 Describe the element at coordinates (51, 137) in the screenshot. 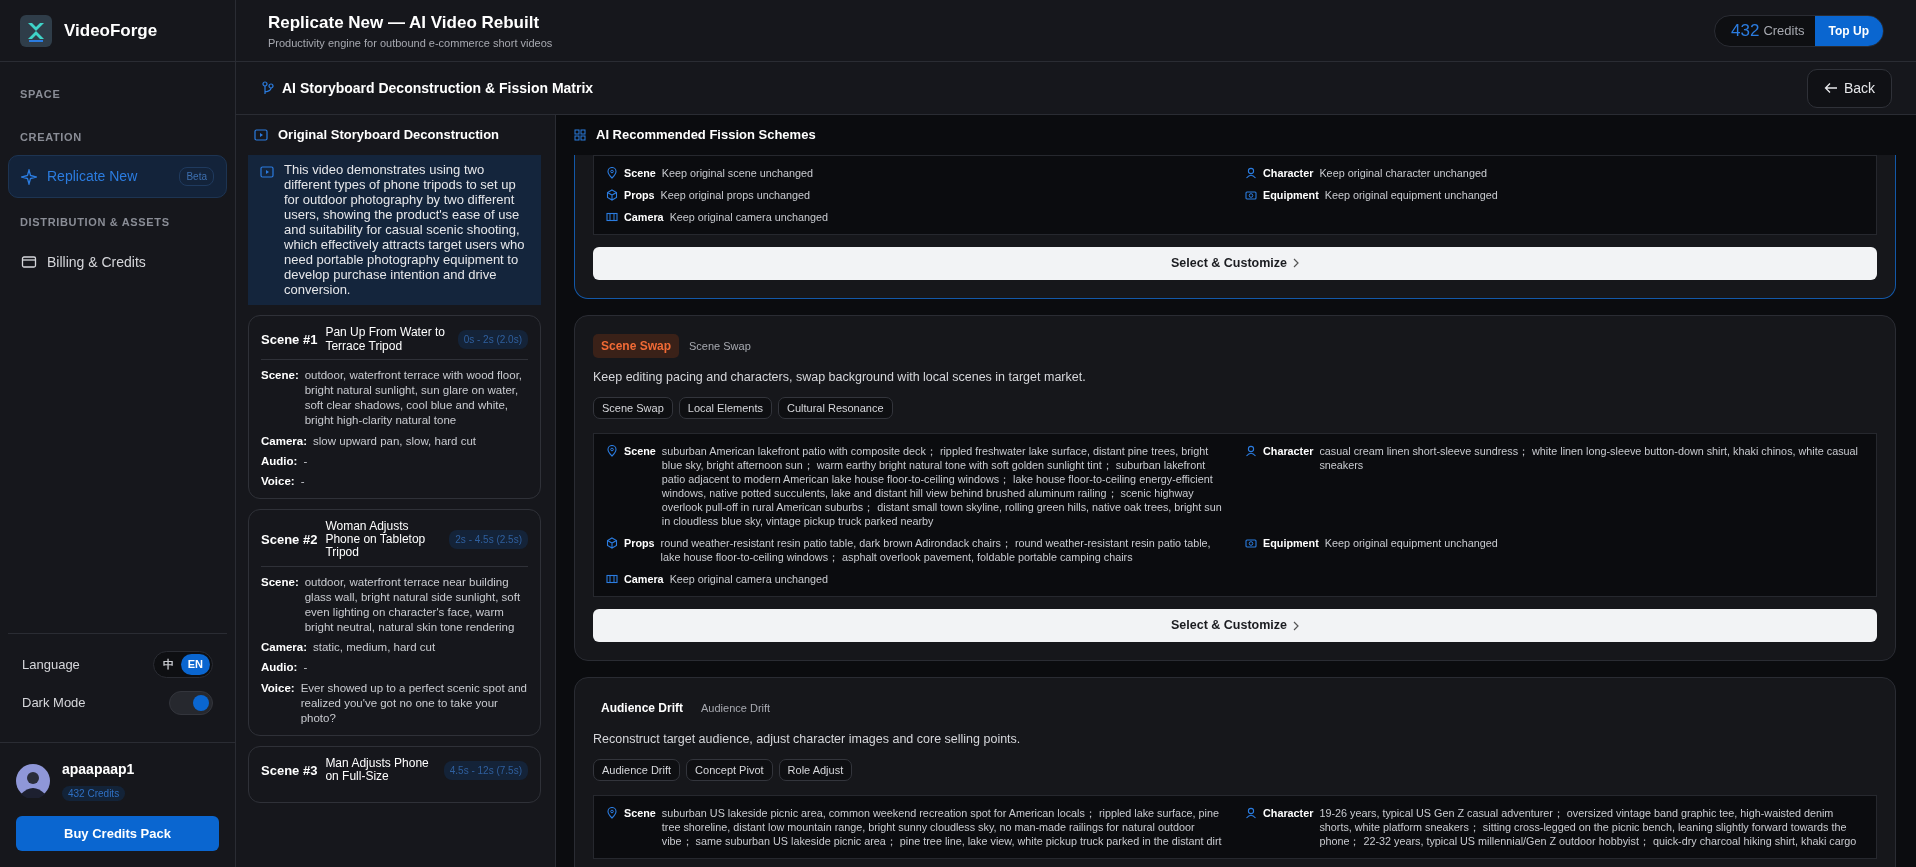

I see `section-heading: CREATION` at that location.